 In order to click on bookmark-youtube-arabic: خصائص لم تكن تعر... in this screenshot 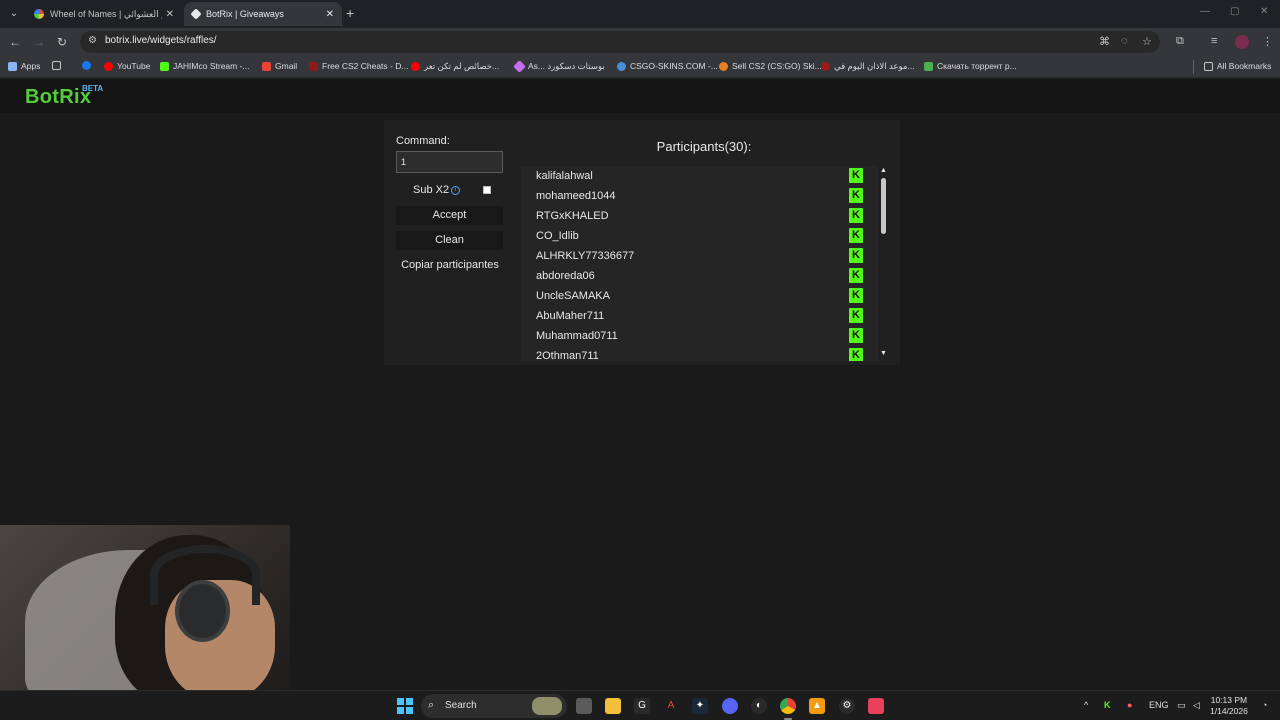, I will do `click(455, 66)`.